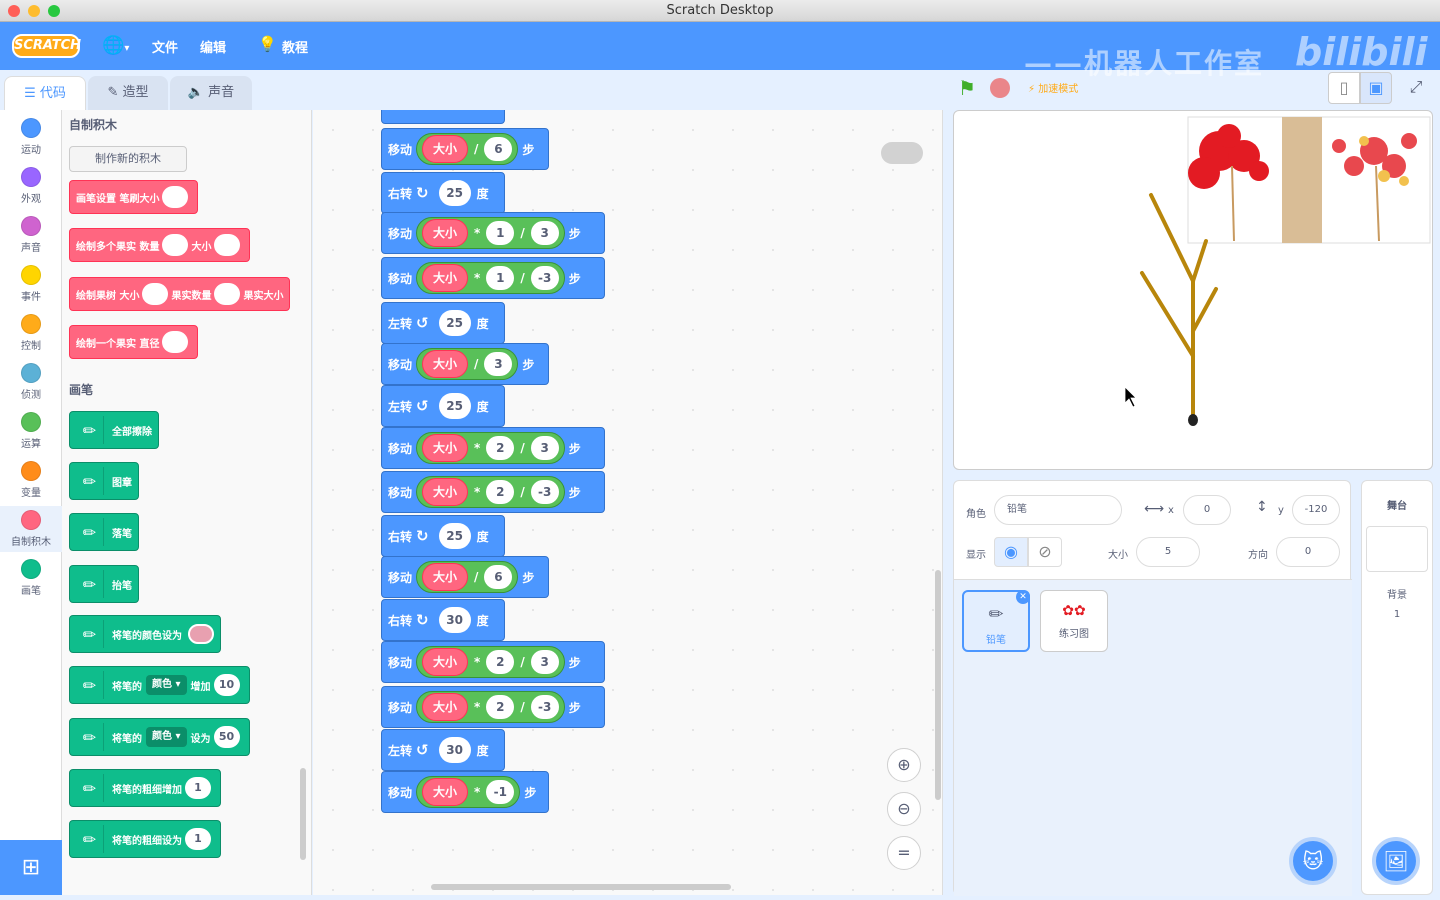 The height and width of the screenshot is (900, 1440). I want to click on custom-block-draw-fruit: 绘制一个果实 直径, so click(134, 342).